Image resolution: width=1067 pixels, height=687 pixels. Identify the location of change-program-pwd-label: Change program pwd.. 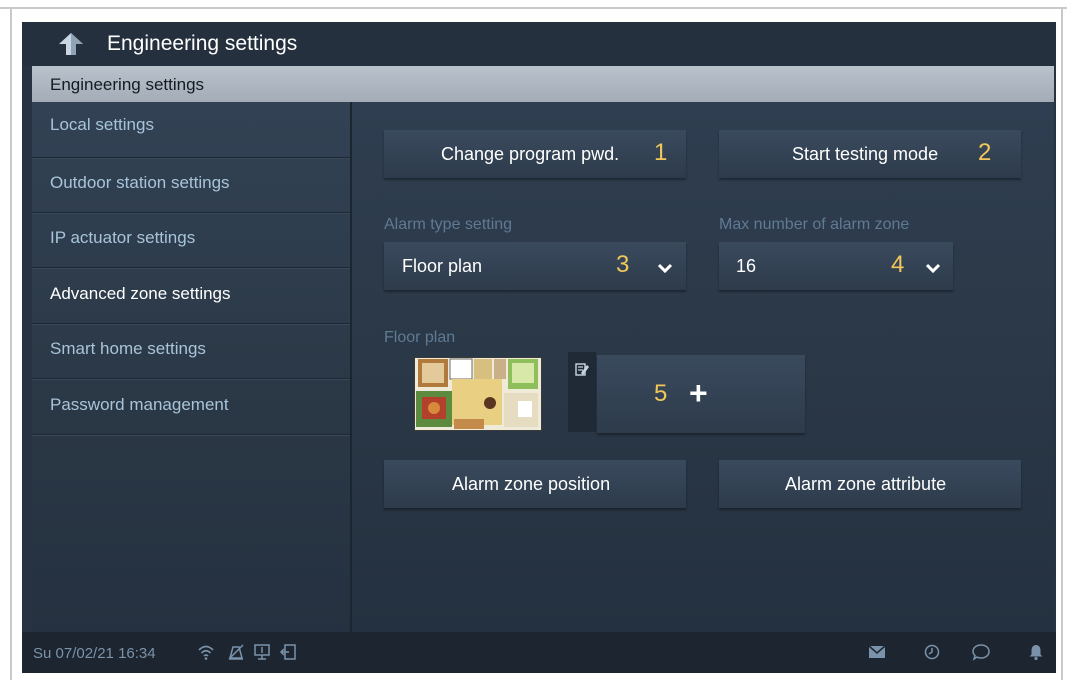
(530, 154).